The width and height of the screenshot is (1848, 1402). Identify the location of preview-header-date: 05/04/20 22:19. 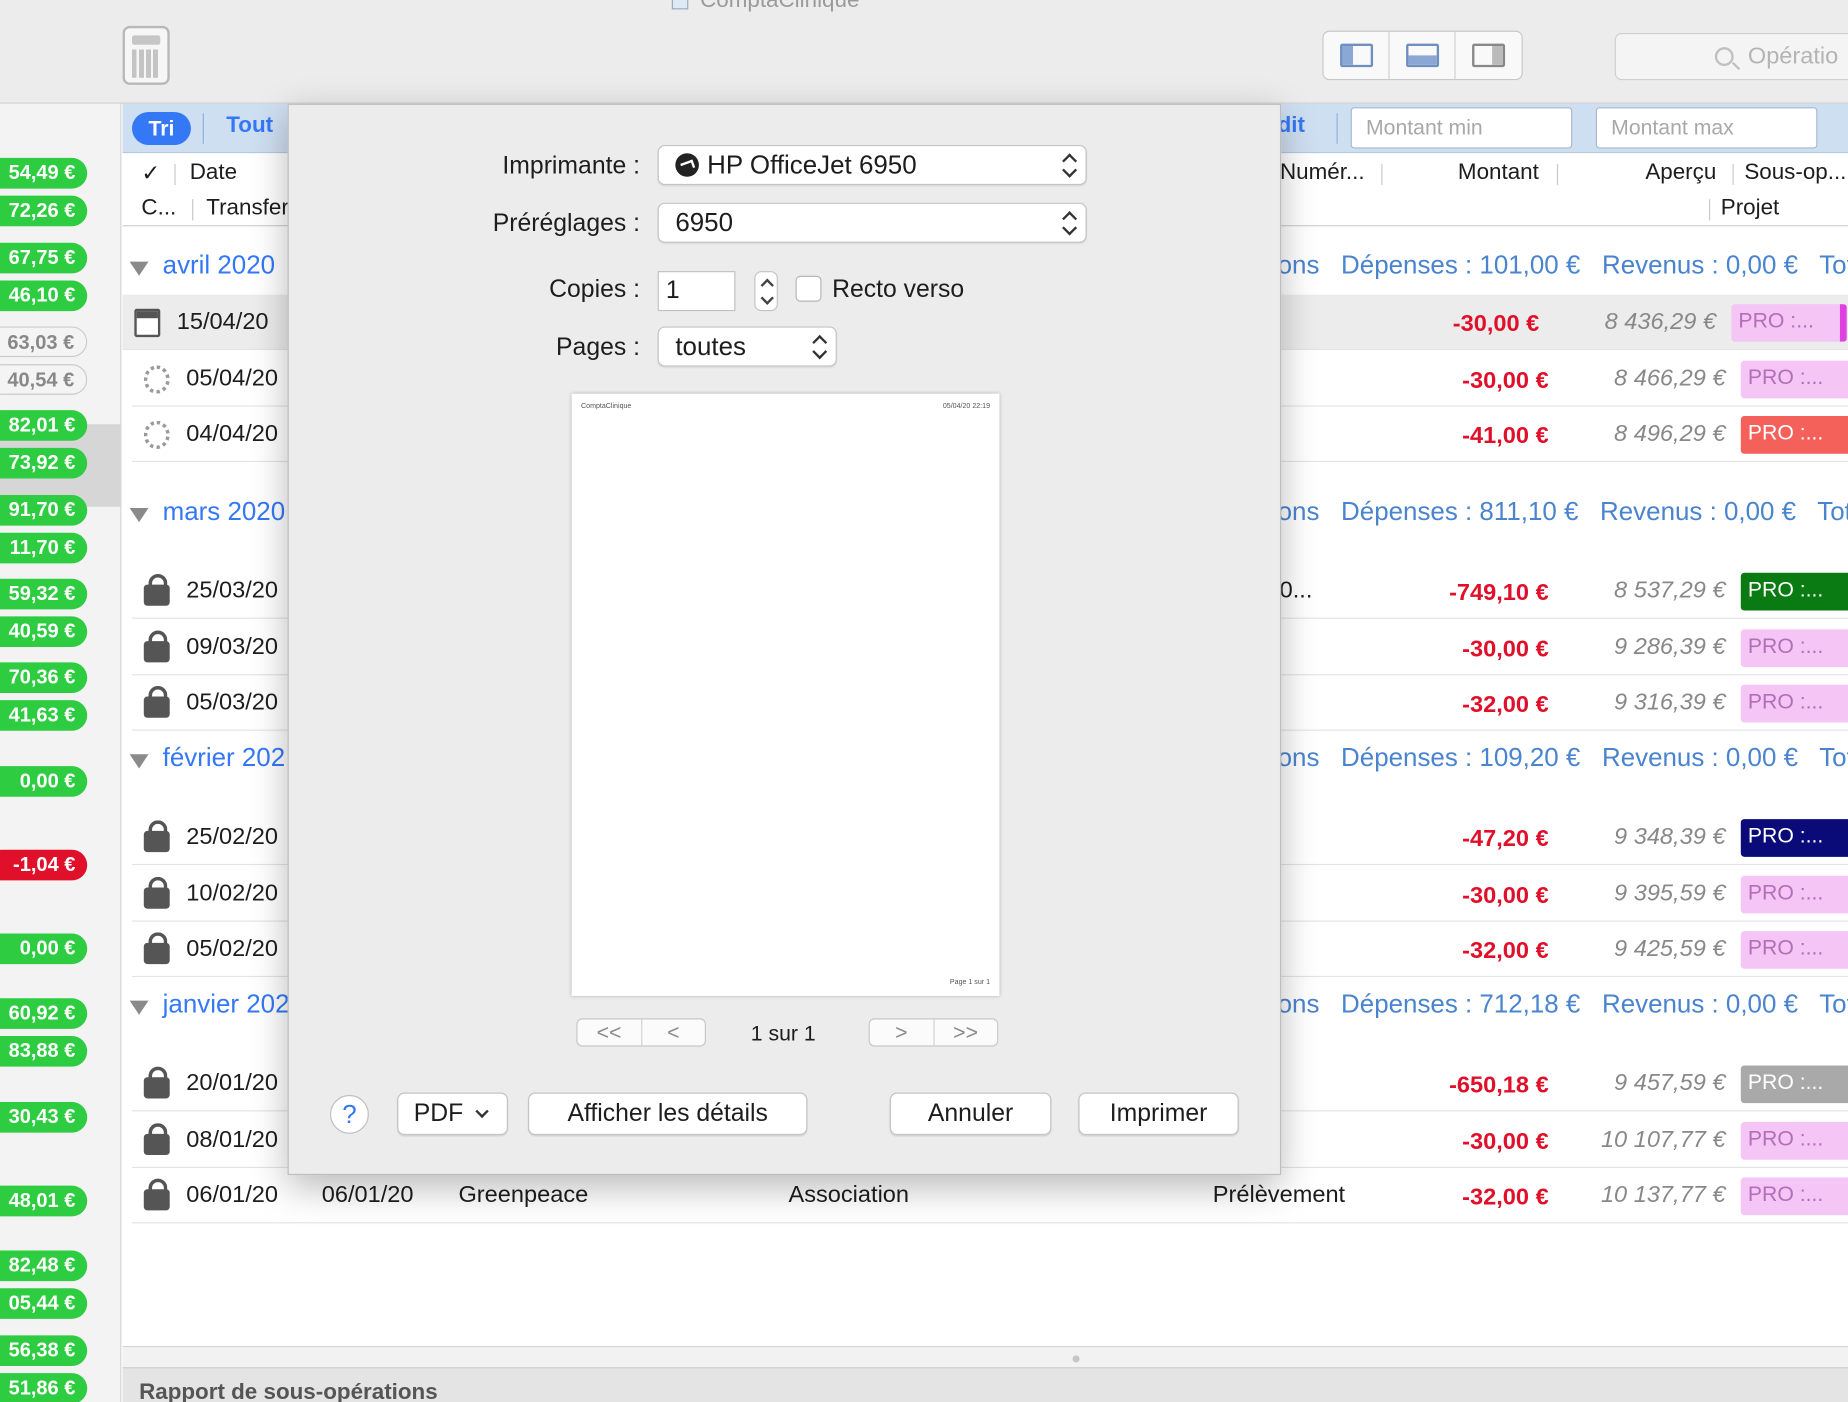
(966, 407).